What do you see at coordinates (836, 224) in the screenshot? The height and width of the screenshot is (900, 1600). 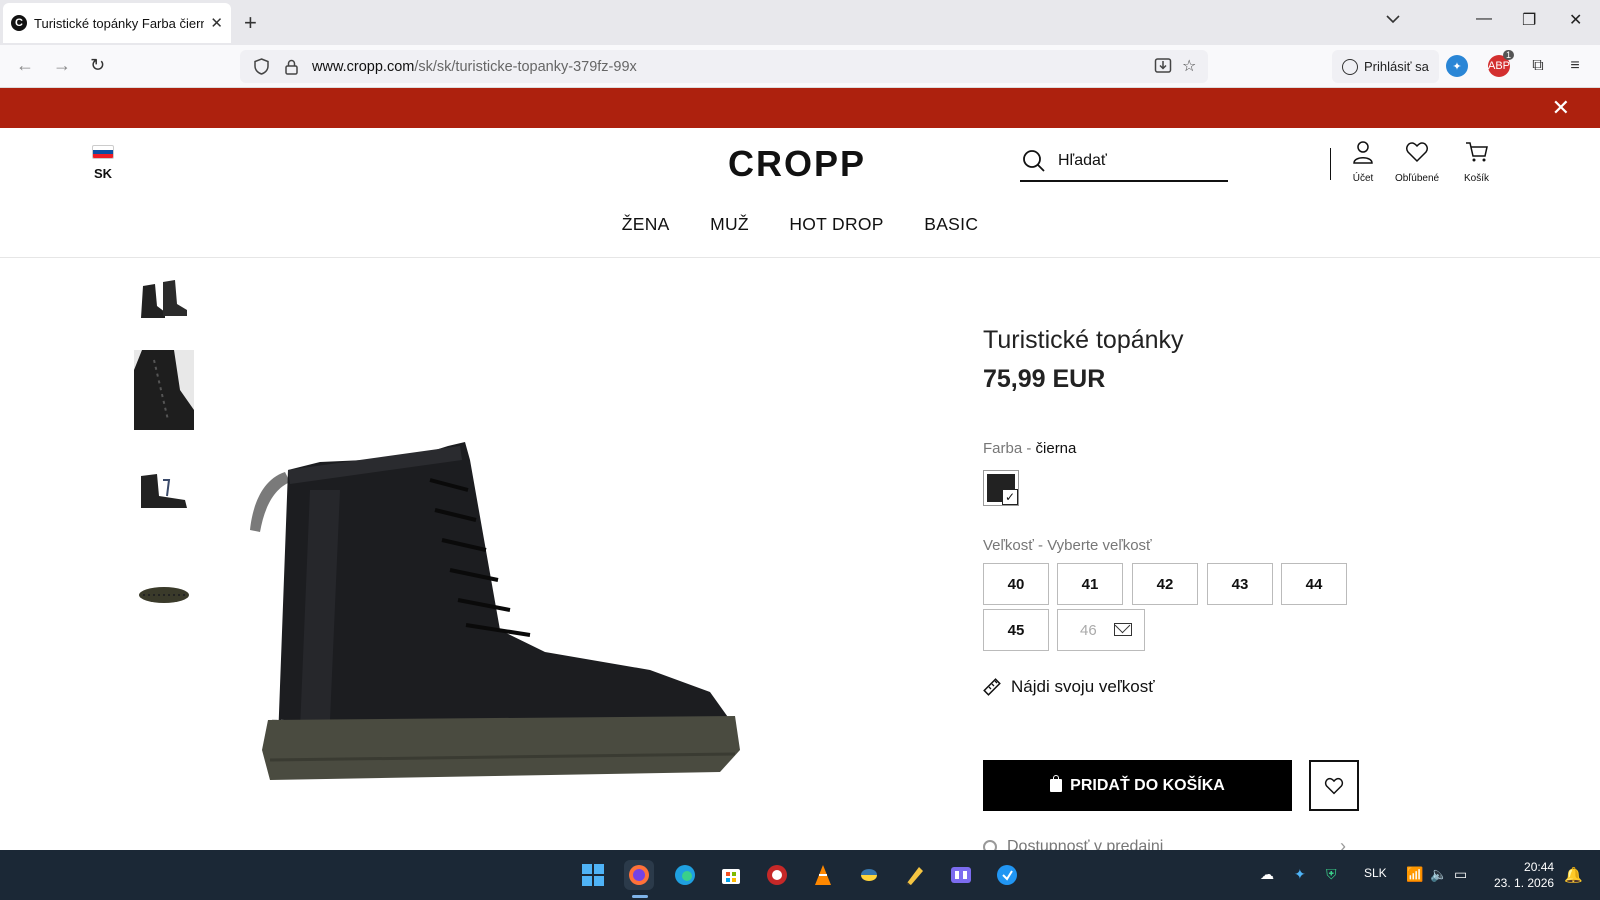 I see `nav-item-hot-drop: HOT DROP` at bounding box center [836, 224].